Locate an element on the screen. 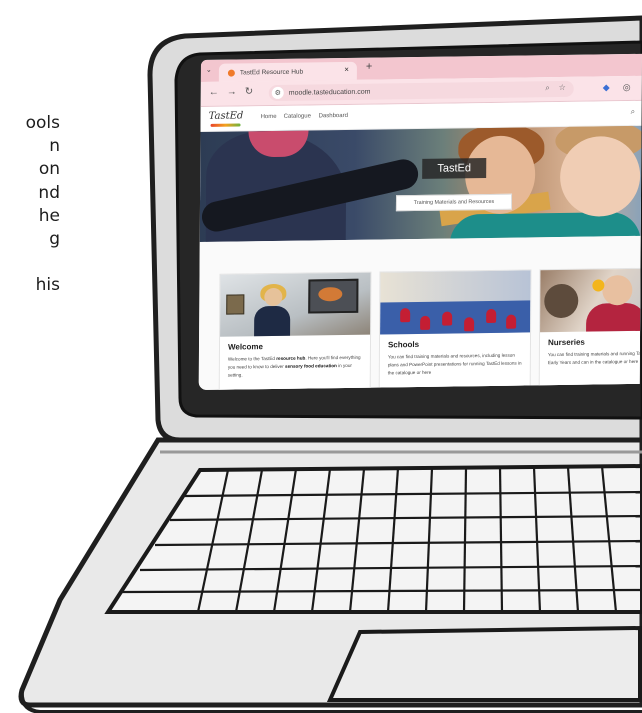  card-title: Welcome is located at coordinates (245, 347).